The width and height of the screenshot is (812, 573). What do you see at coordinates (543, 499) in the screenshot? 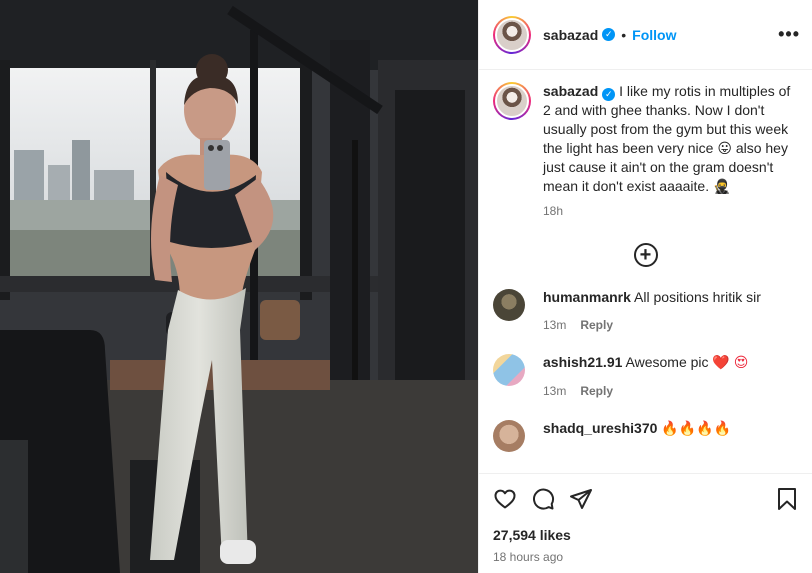
I see `comment-icon` at bounding box center [543, 499].